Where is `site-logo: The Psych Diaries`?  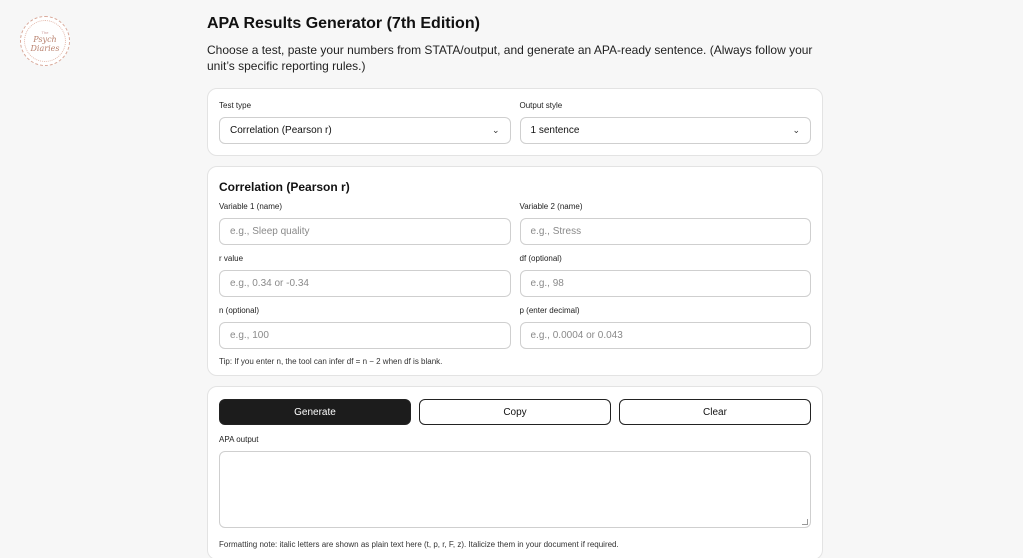
site-logo: The Psych Diaries is located at coordinates (45, 41).